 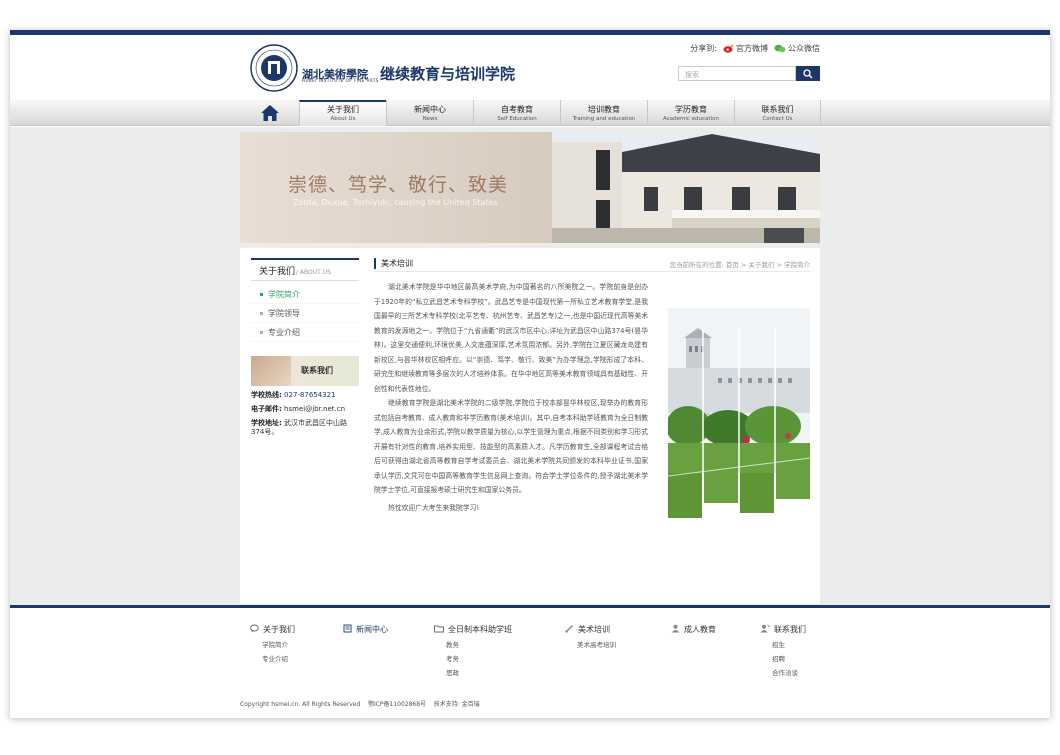 What do you see at coordinates (429, 113) in the screenshot?
I see `nav-item-news: 新闻中心 News` at bounding box center [429, 113].